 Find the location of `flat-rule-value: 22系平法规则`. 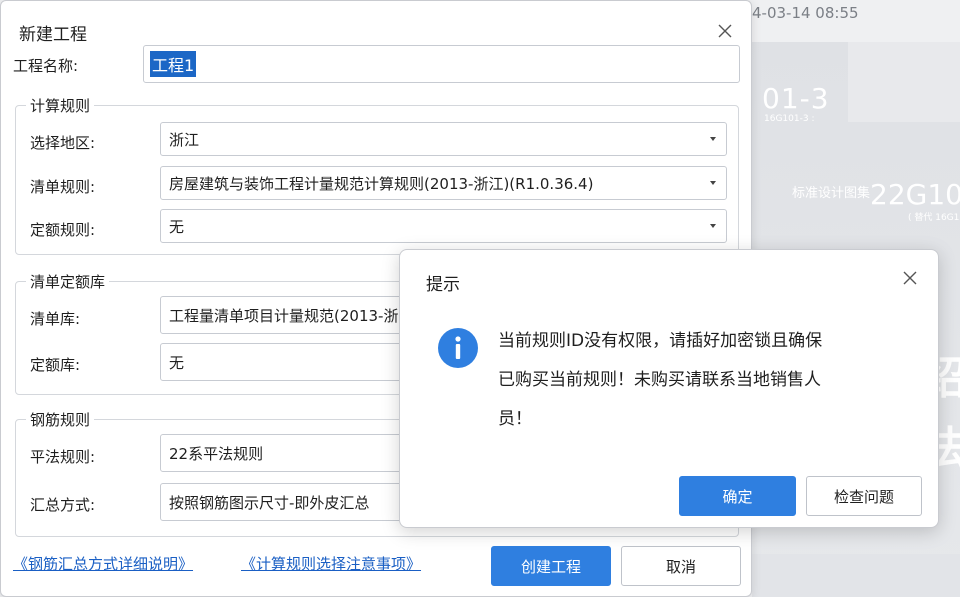

flat-rule-value: 22系平法规则 is located at coordinates (216, 453).